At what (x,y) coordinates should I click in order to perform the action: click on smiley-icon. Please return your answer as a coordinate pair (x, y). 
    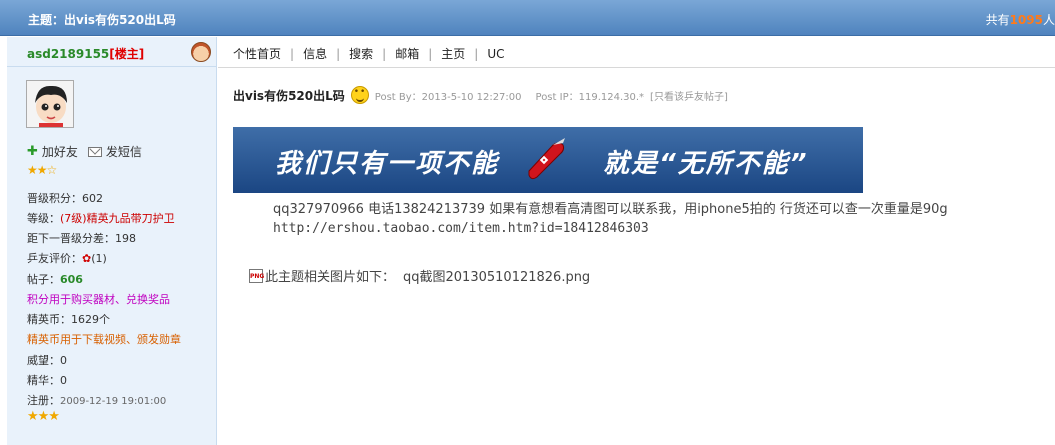
    Looking at the image, I should click on (359, 95).